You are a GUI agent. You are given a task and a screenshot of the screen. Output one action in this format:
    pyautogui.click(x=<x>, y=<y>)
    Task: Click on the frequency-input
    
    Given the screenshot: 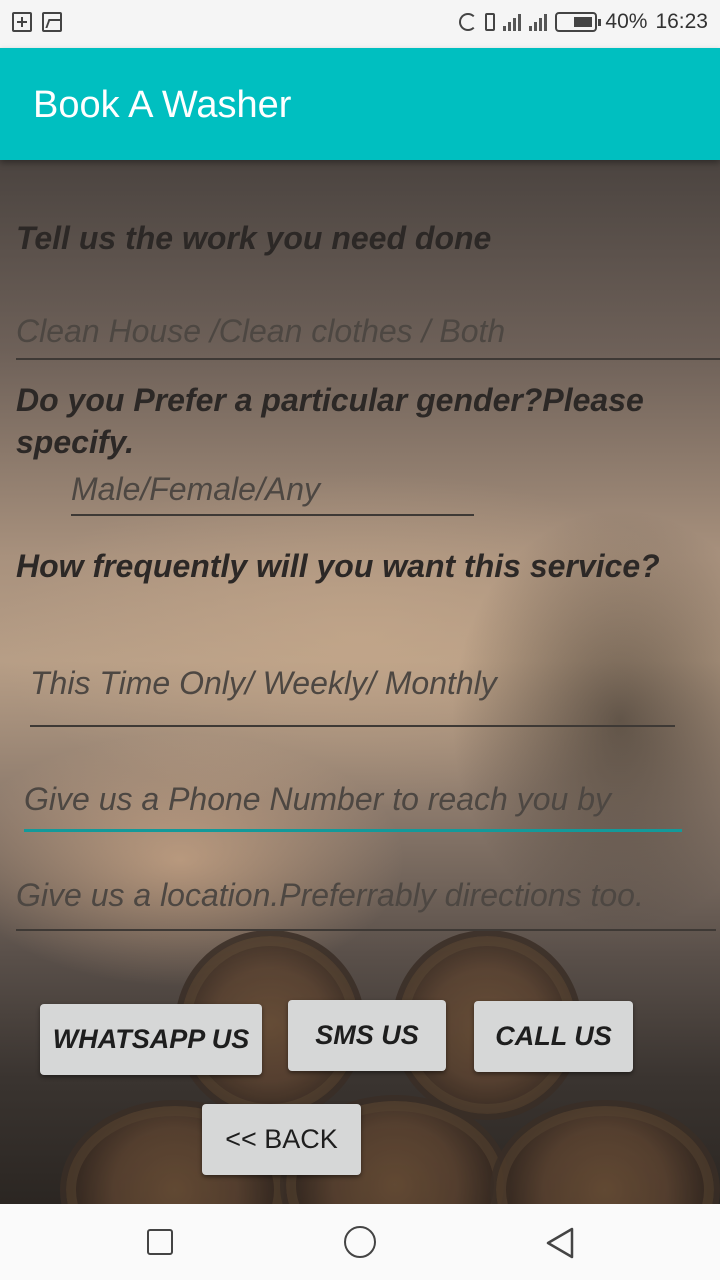 What is the action you would take?
    pyautogui.click(x=352, y=683)
    